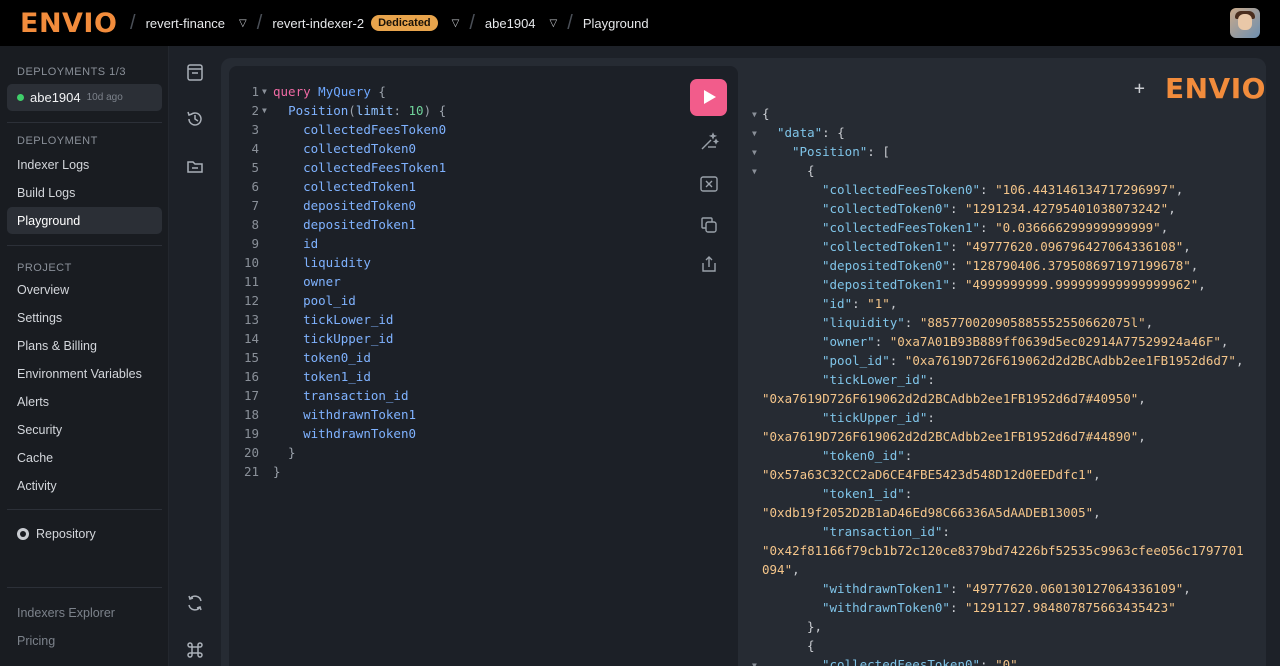 Image resolution: width=1280 pixels, height=666 pixels. Describe the element at coordinates (84, 373) in the screenshot. I see `nav-environment-variables: Environment Variables` at that location.